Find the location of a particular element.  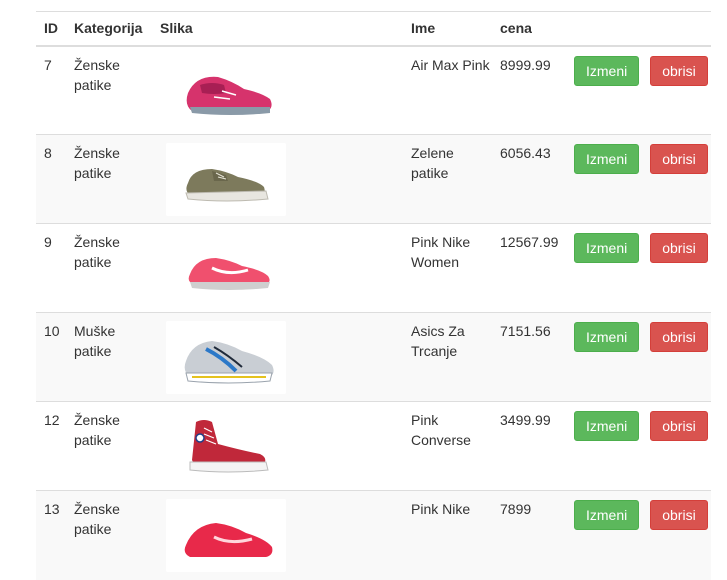

cell-category: Muške patike is located at coordinates (109, 357).